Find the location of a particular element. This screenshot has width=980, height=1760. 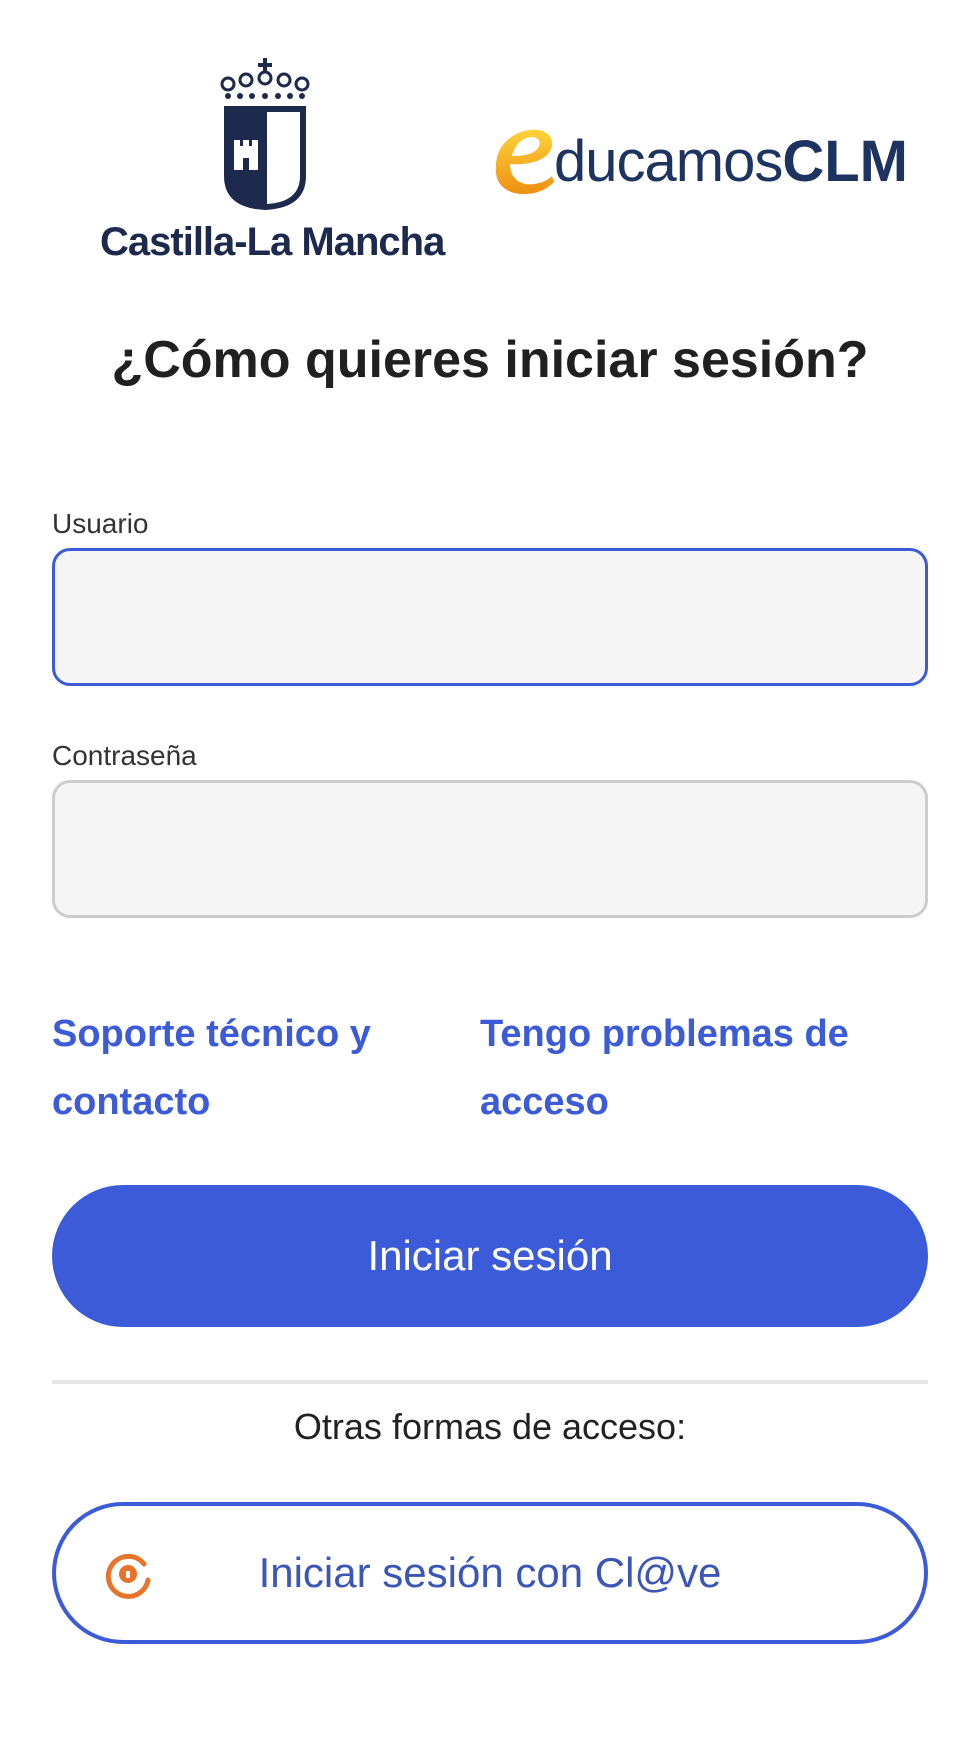

educamos-logo-bold: CLM is located at coordinates (845, 161).